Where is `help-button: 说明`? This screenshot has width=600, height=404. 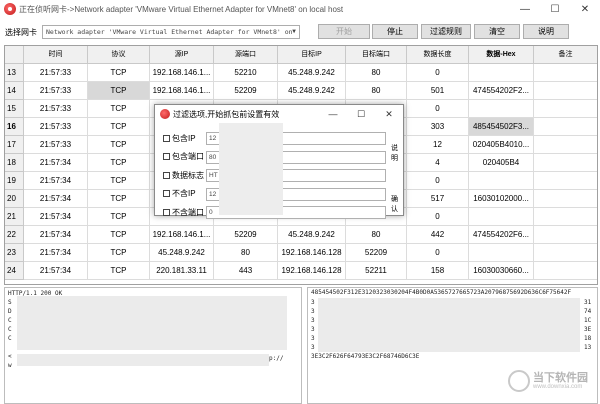
help-button: 说明 is located at coordinates (546, 31).